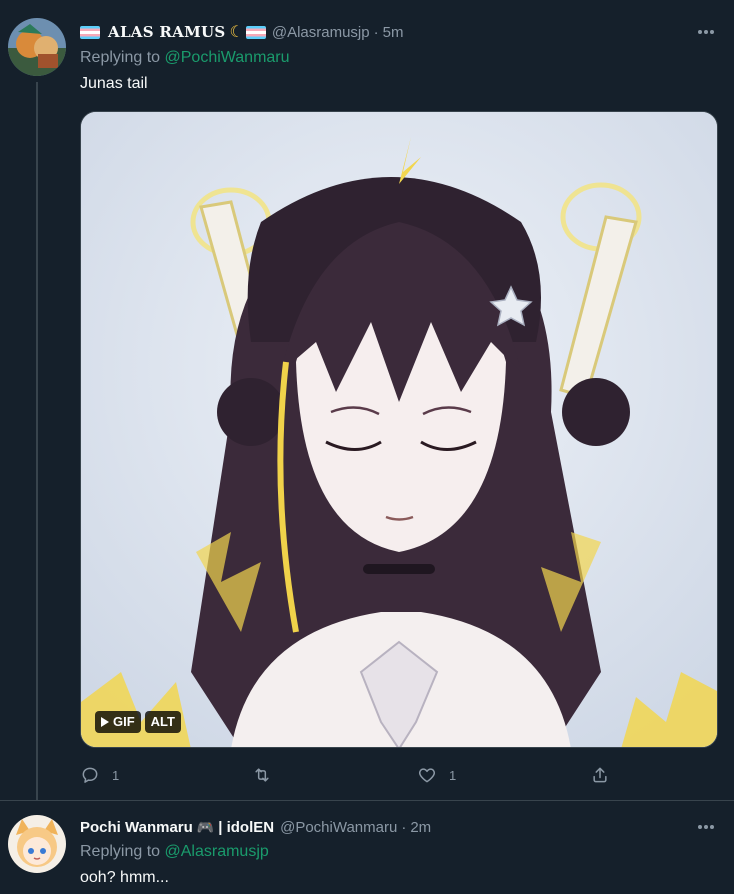 Image resolution: width=734 pixels, height=894 pixels. I want to click on alt-label: ALT, so click(162, 721).